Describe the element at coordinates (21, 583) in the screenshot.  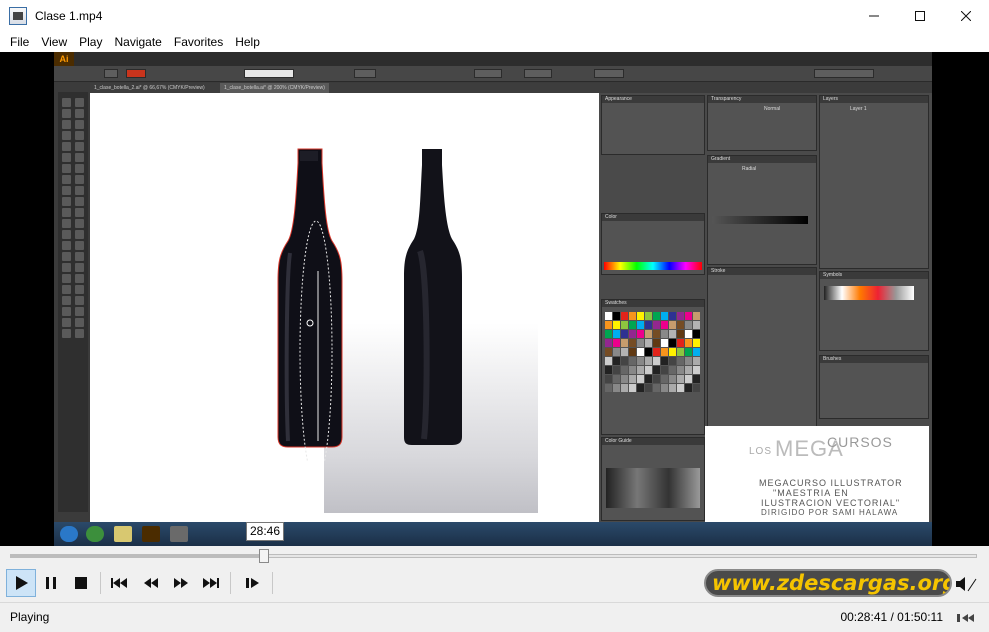
I see `play-button` at that location.